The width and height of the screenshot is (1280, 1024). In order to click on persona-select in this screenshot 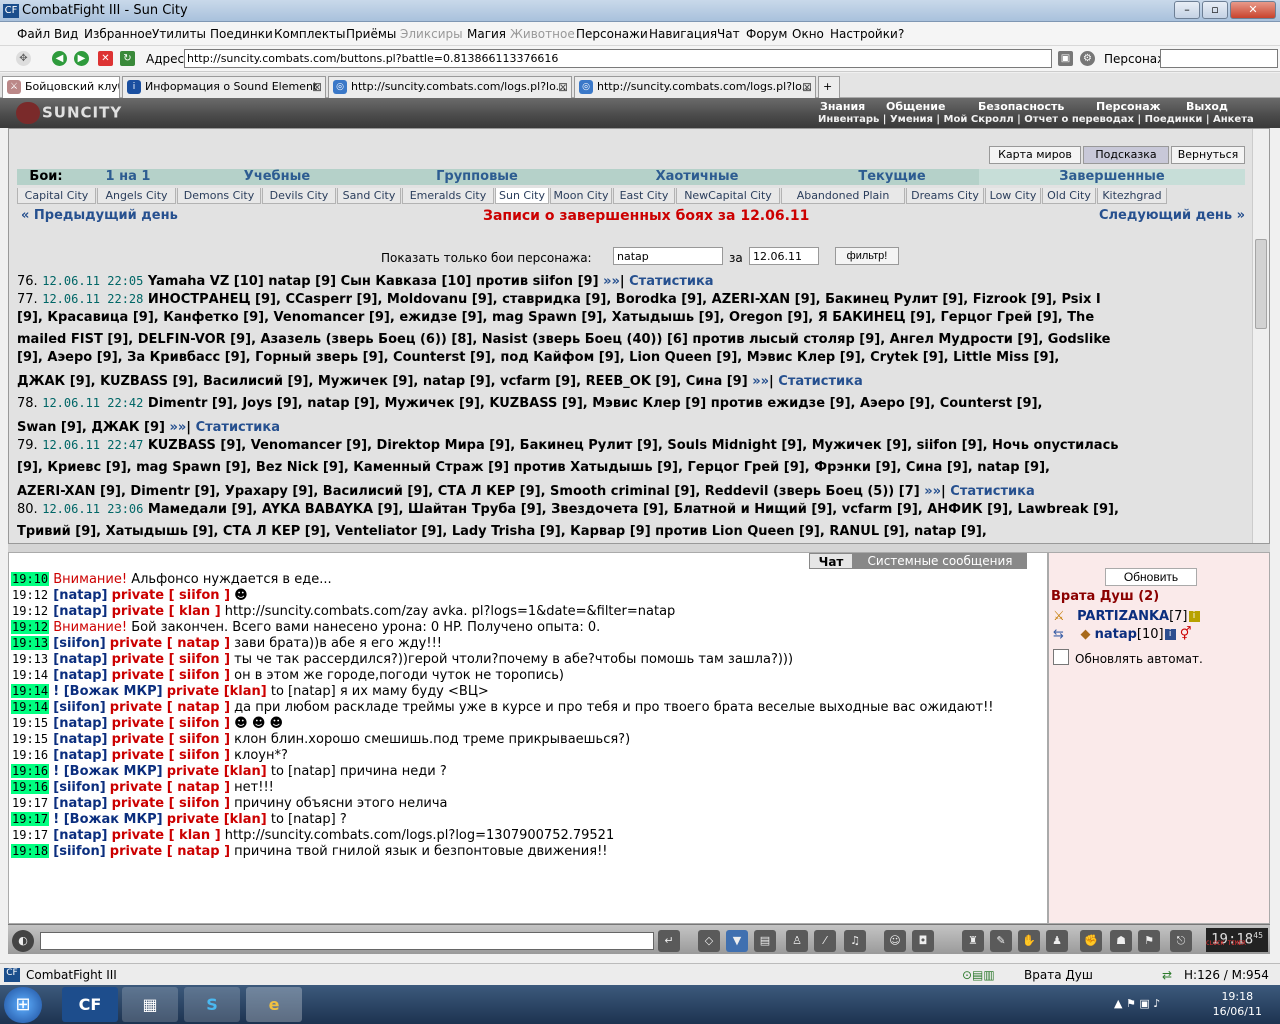, I will do `click(1219, 58)`.